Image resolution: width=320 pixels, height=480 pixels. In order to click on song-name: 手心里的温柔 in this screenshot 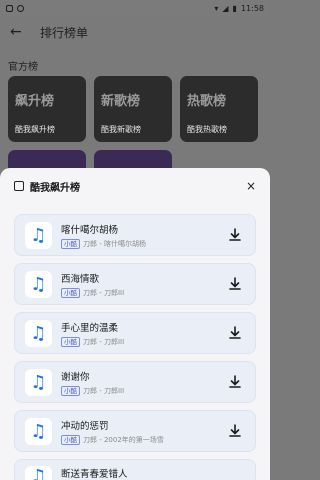, I will do `click(90, 328)`.